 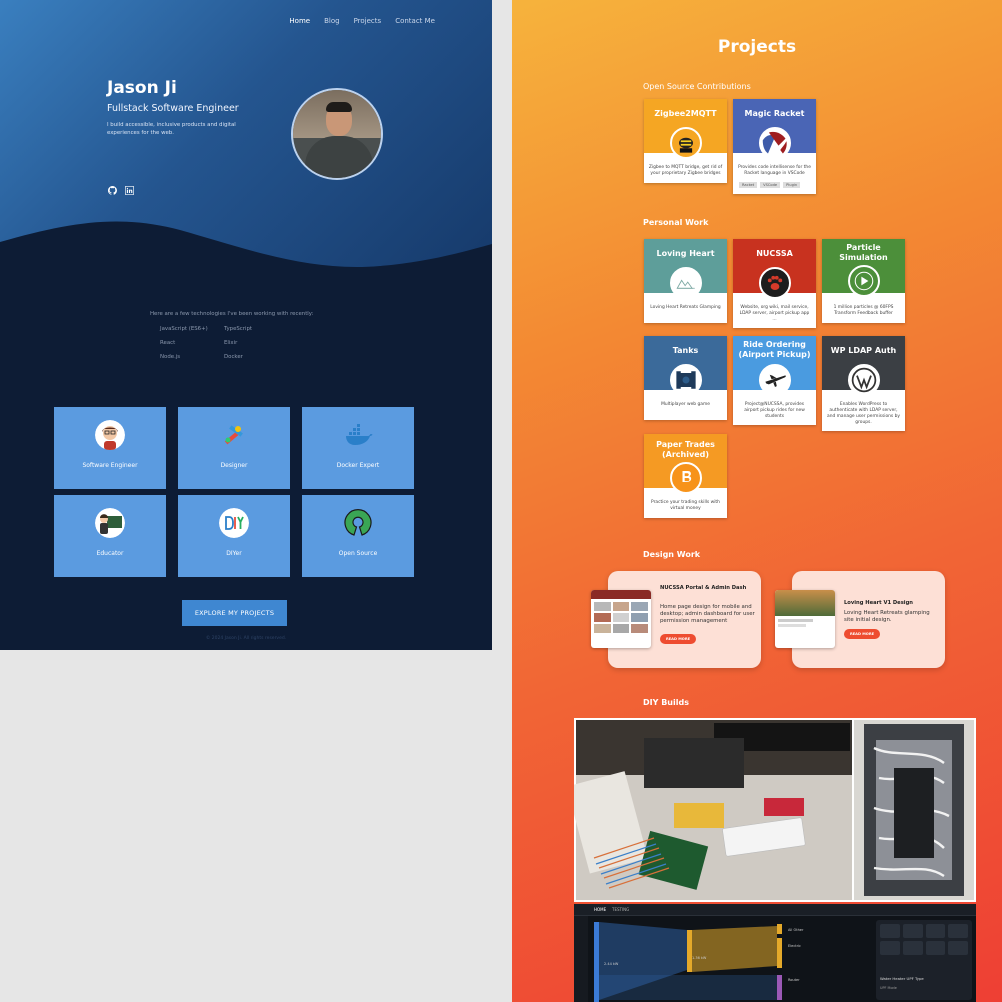 I want to click on card-header: Paper Trades (Archived), so click(x=685, y=464).